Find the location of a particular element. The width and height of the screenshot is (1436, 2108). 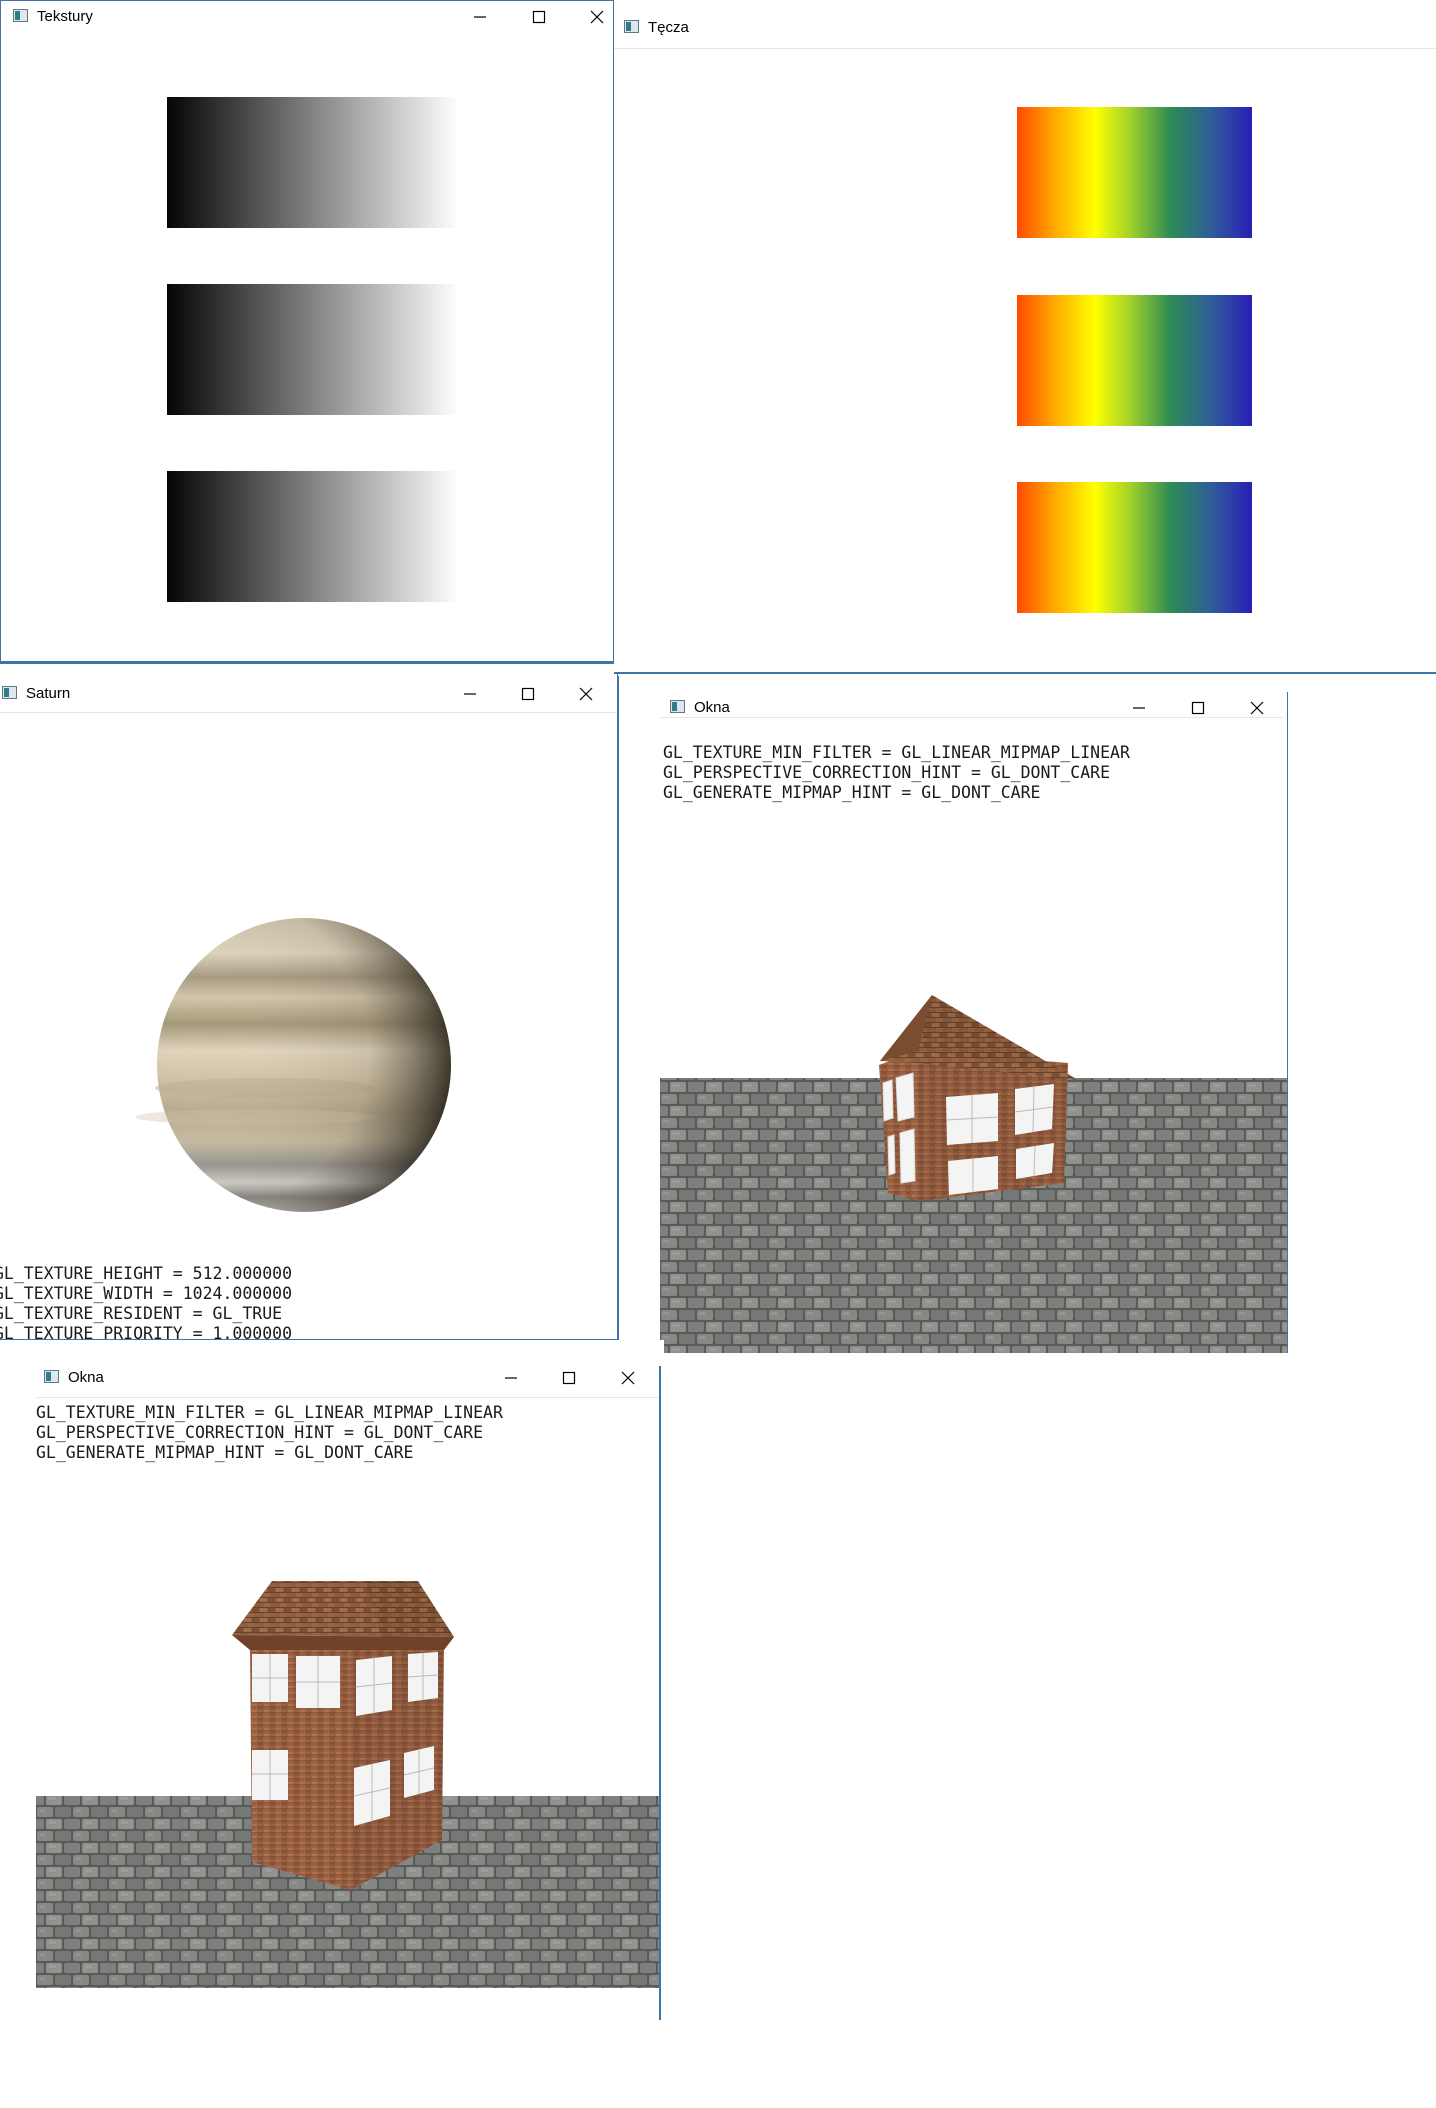

texture-height-line: GL_TEXTURE_HEIGHT = 512.000000 is located at coordinates (146, 1273).